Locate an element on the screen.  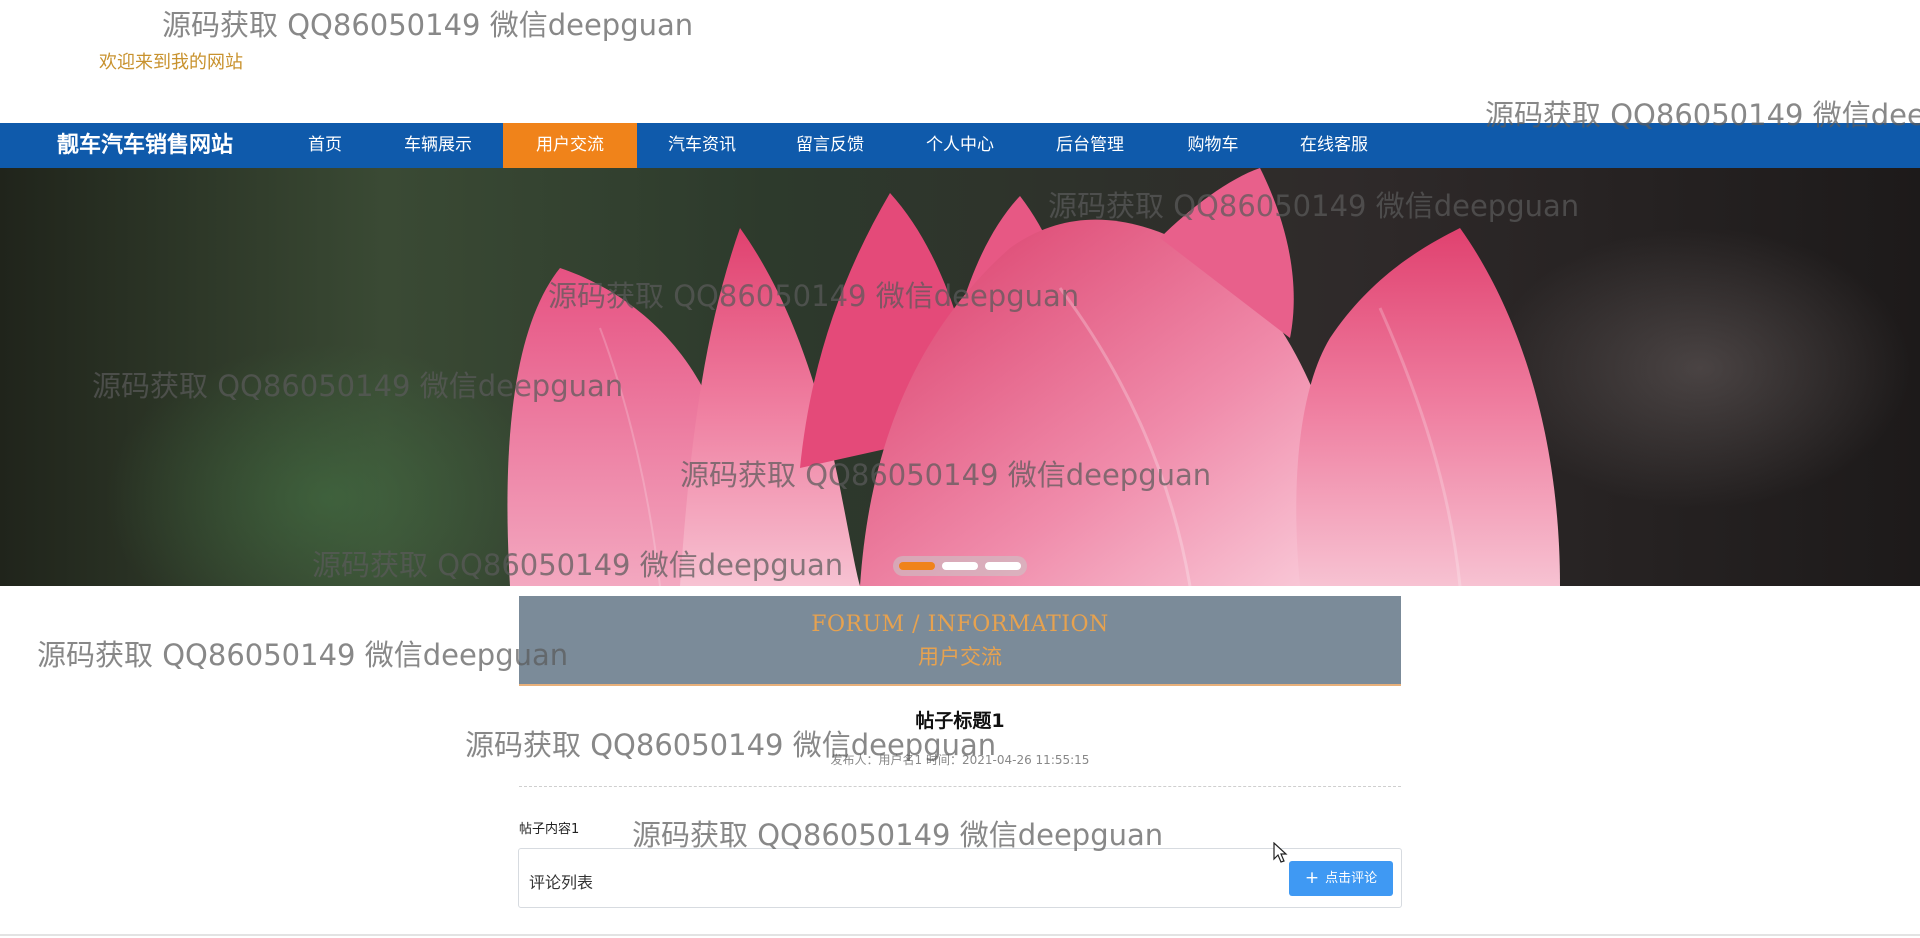
comment-list-panel: 评论列表 + 点击评论 is located at coordinates (960, 878).